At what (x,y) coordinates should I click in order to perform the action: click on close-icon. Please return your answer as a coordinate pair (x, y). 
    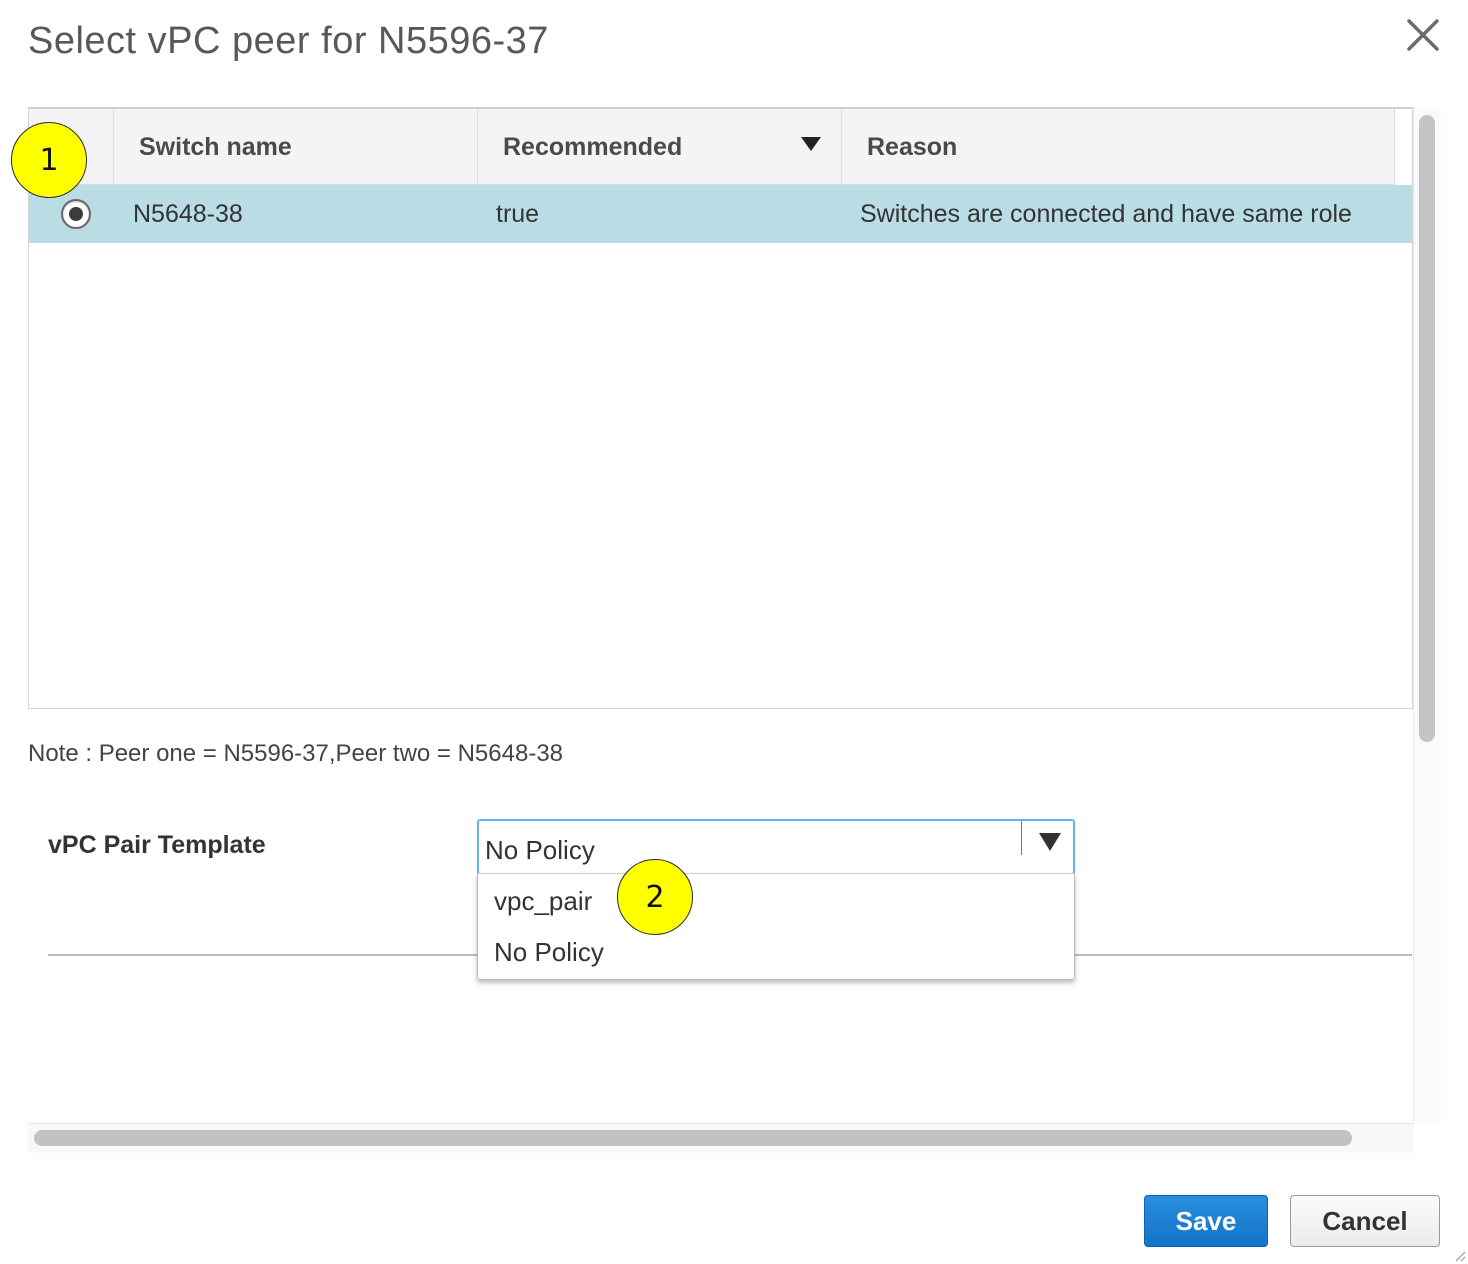
    Looking at the image, I should click on (1423, 35).